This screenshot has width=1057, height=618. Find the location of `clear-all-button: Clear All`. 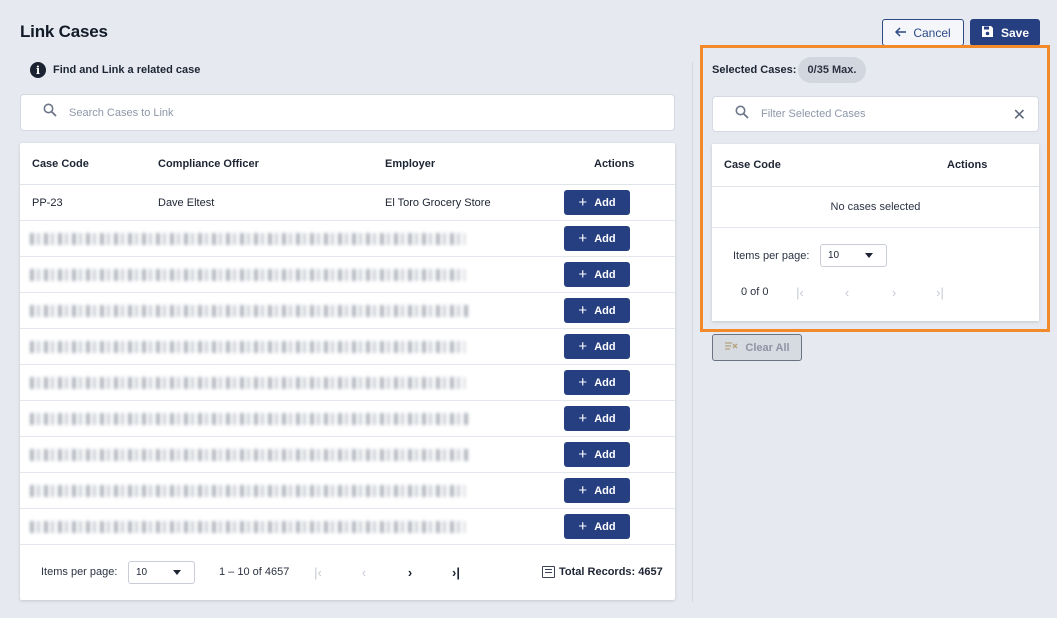

clear-all-button: Clear All is located at coordinates (757, 347).